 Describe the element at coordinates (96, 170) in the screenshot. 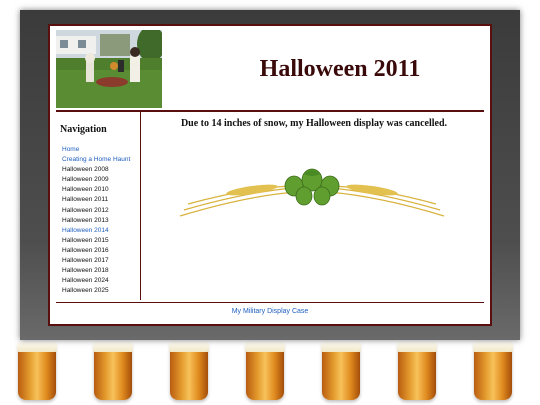

I see `nav-item-halloween-2008: Halloween 2008` at that location.